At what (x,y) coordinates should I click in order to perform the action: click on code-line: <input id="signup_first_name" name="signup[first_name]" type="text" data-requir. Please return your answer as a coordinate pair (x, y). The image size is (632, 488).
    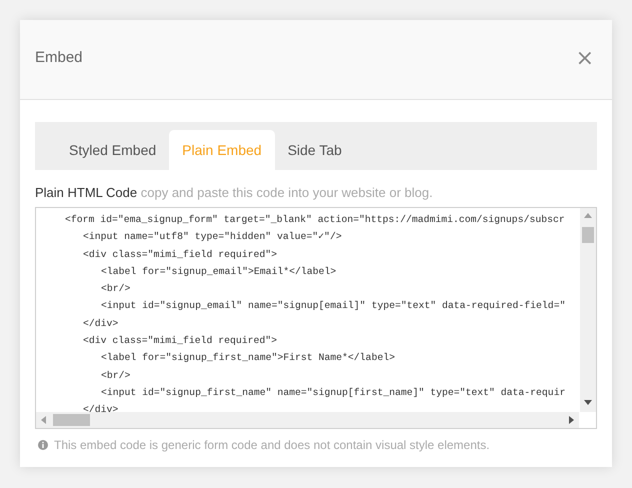
    Looking at the image, I should click on (333, 393).